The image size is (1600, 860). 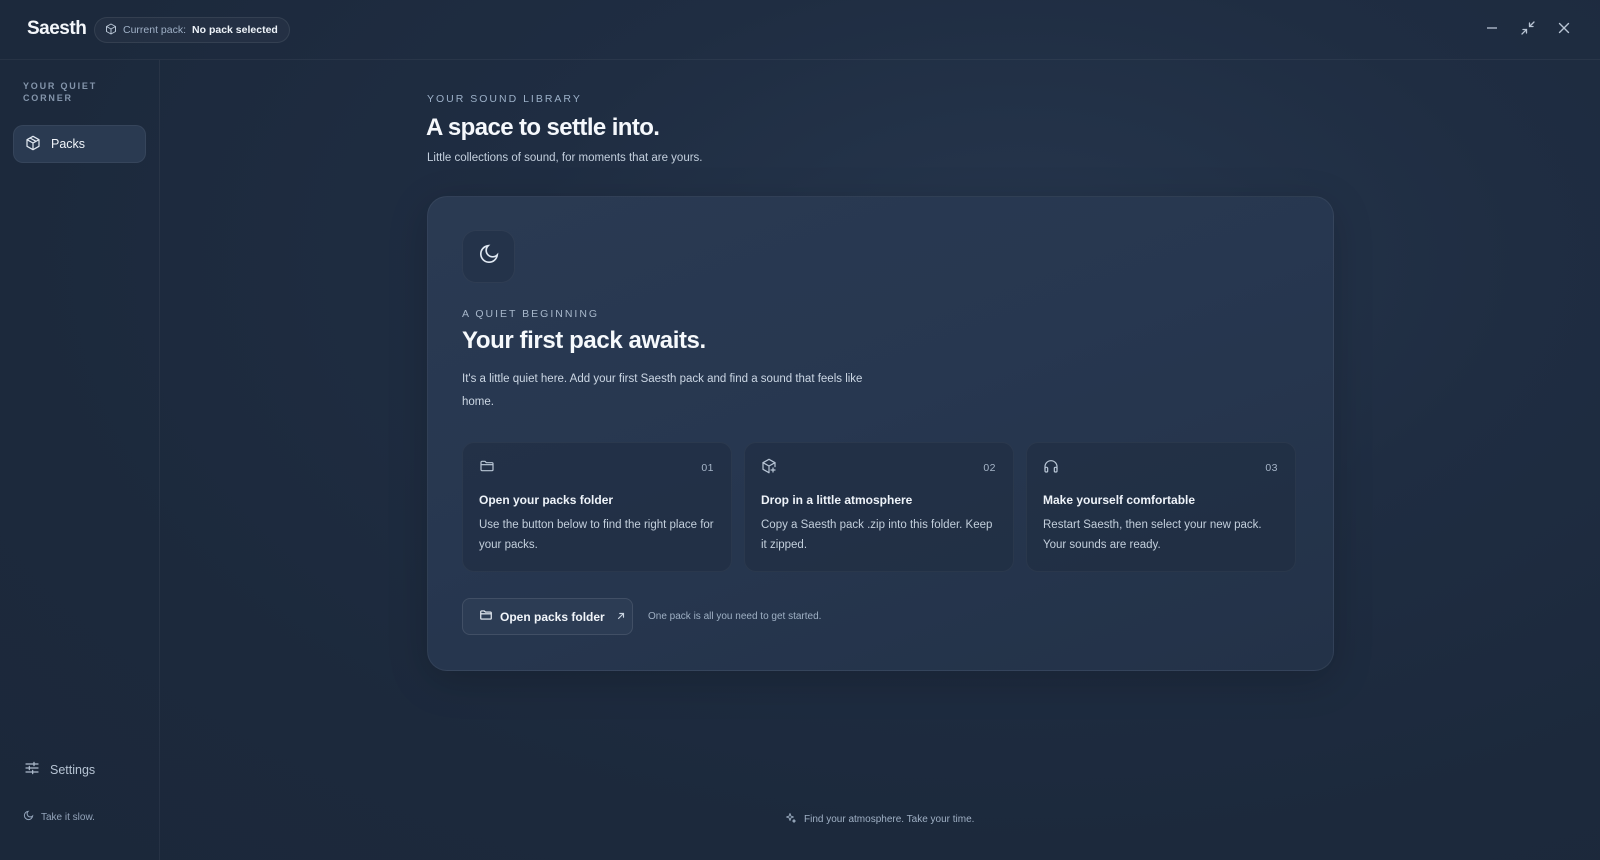 I want to click on sliders-icon, so click(x=32, y=769).